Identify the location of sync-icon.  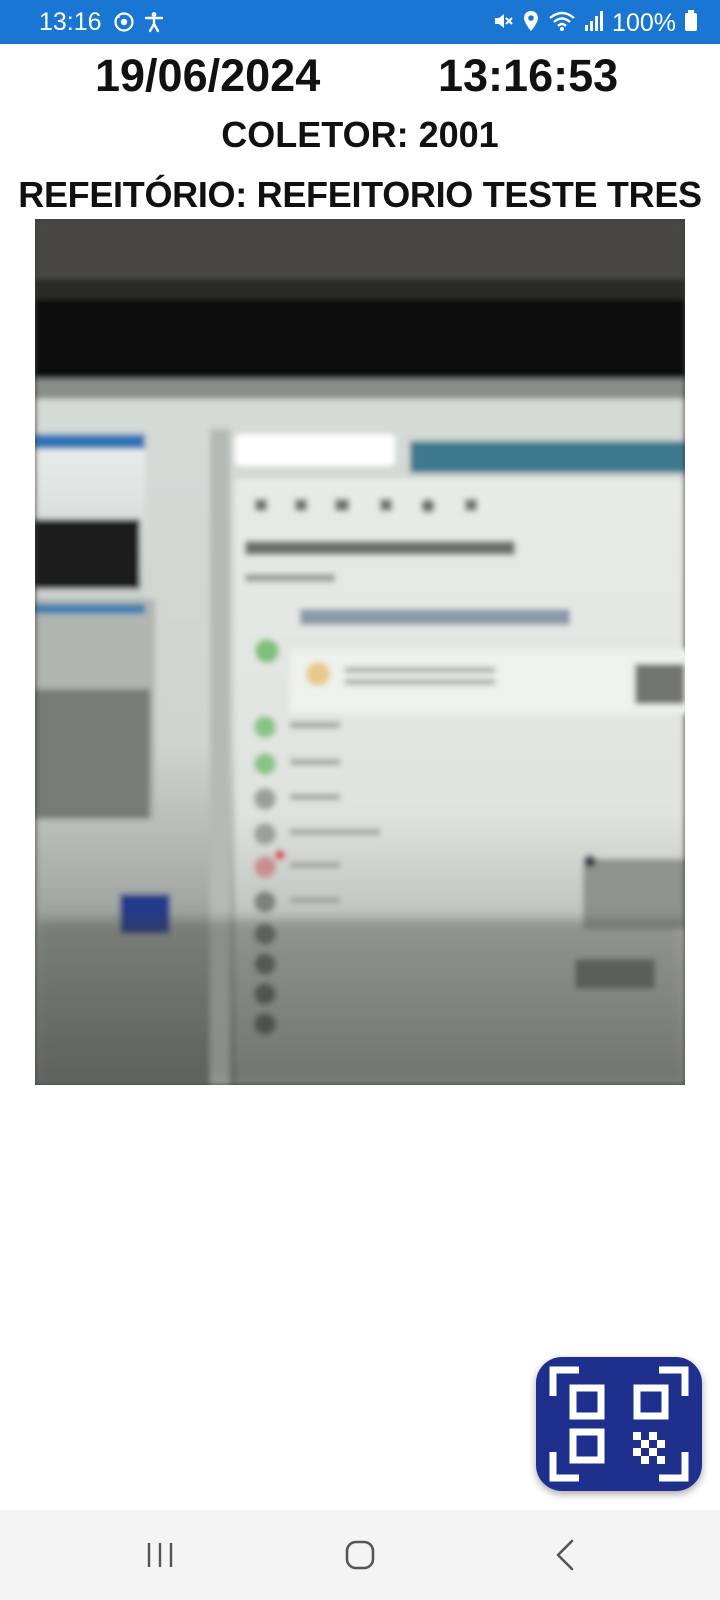
(124, 24).